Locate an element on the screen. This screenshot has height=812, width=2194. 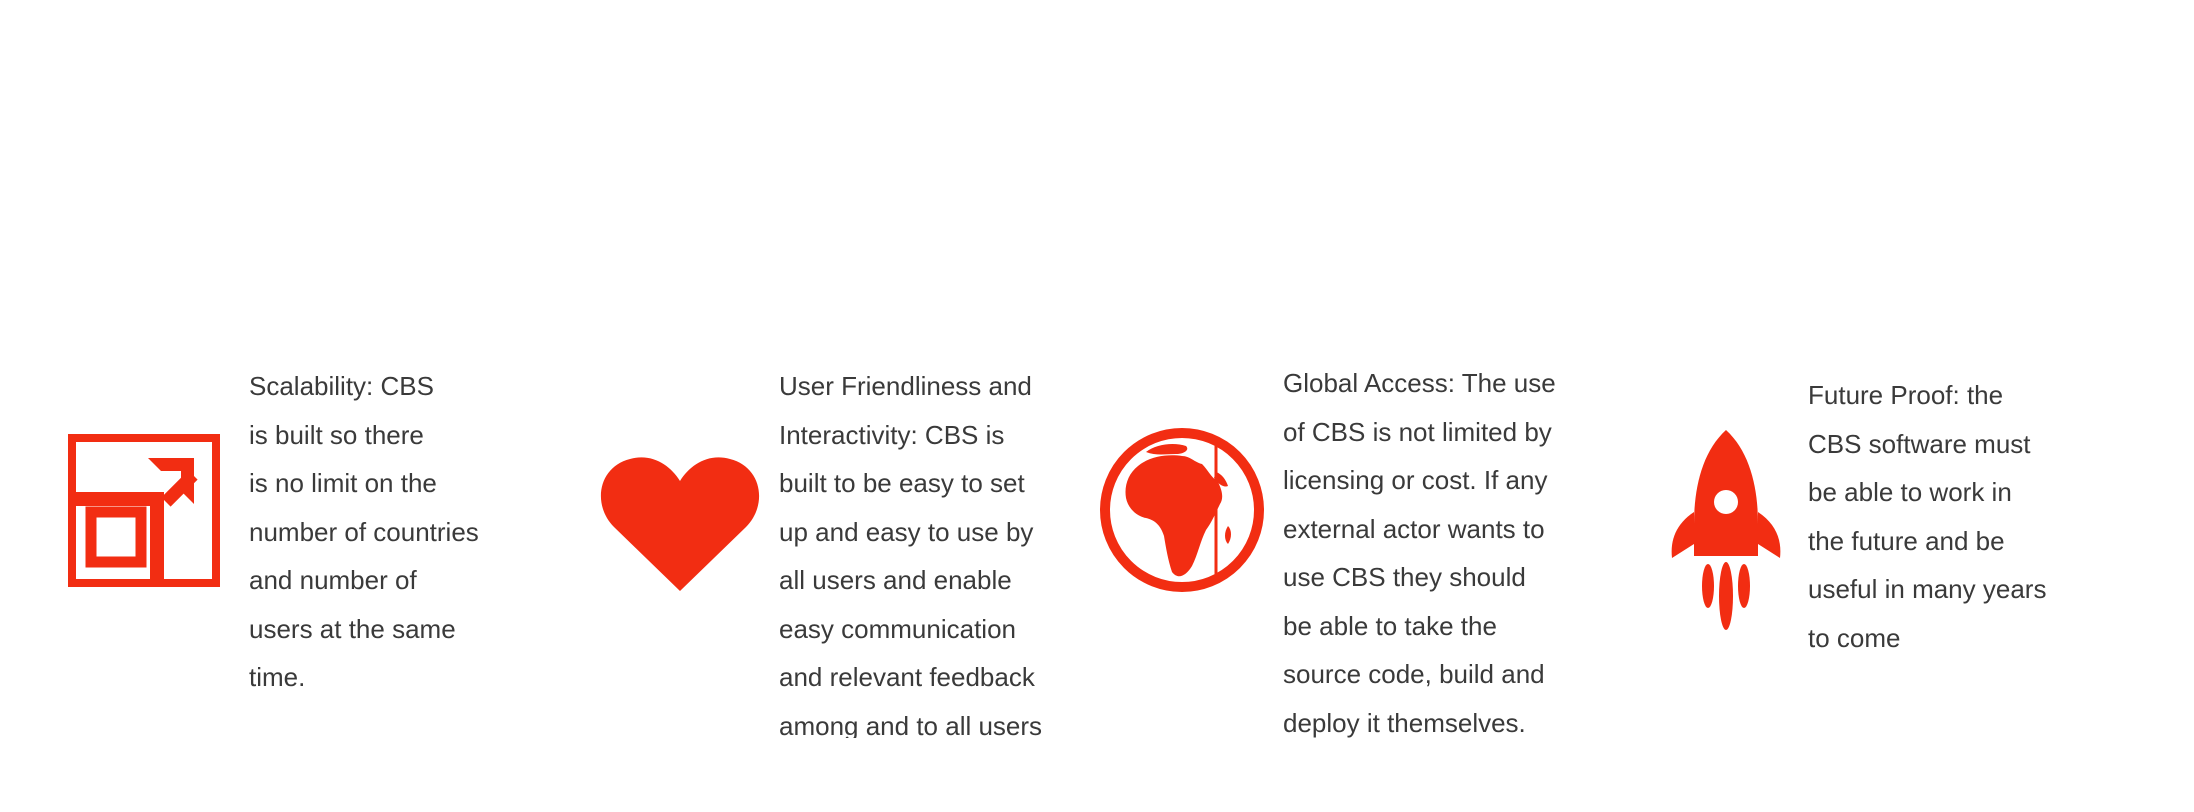
rocket-icon is located at coordinates (1726, 530).